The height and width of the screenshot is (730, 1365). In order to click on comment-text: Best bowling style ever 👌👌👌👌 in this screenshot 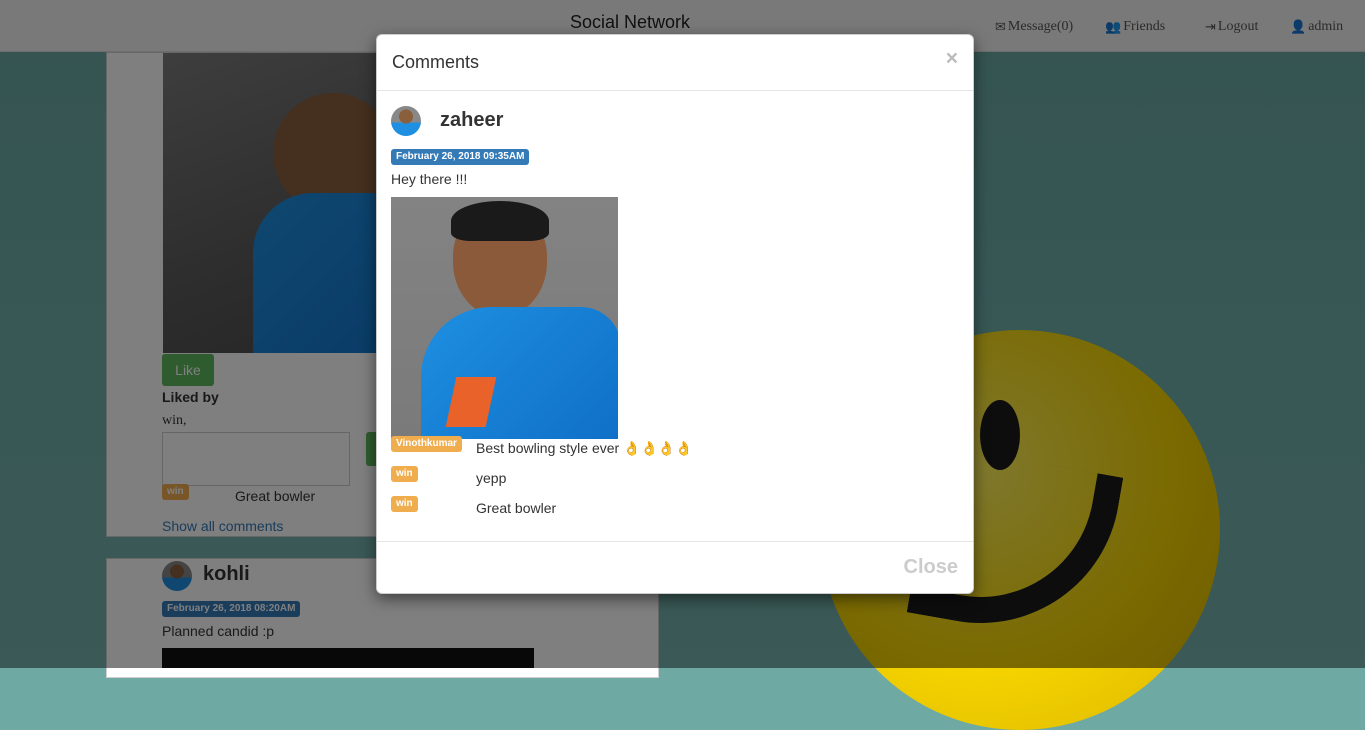, I will do `click(584, 448)`.